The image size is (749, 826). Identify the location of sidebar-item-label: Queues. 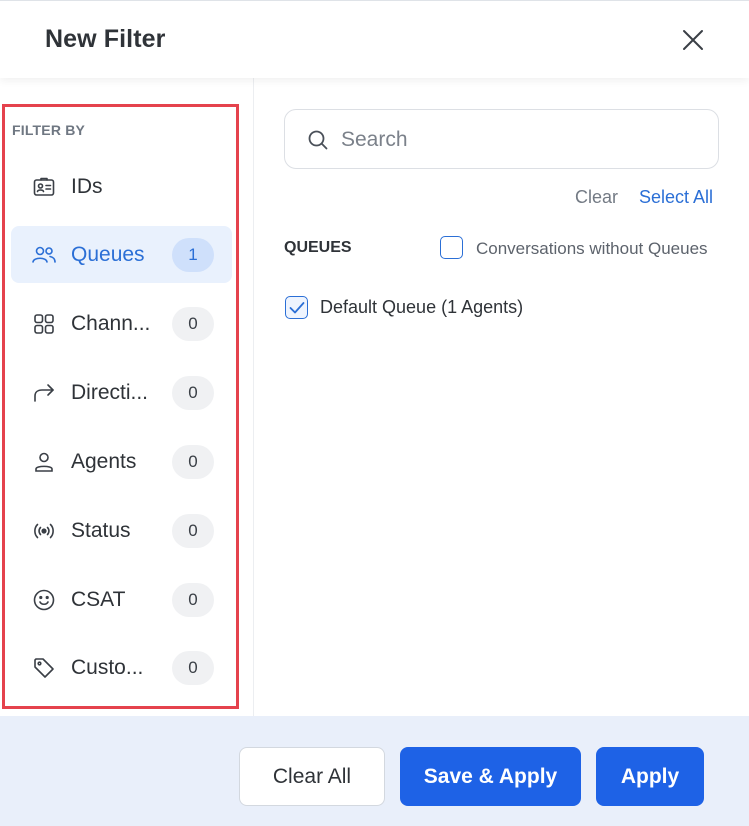
(108, 254).